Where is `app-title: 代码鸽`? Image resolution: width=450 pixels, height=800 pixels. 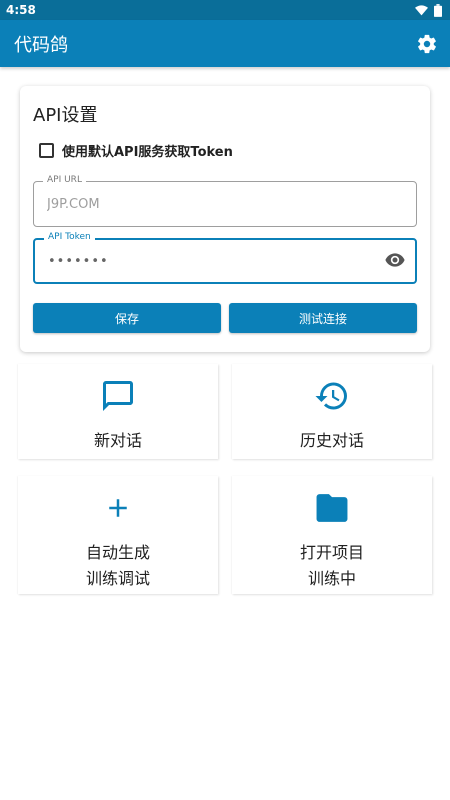 app-title: 代码鸽 is located at coordinates (41, 45).